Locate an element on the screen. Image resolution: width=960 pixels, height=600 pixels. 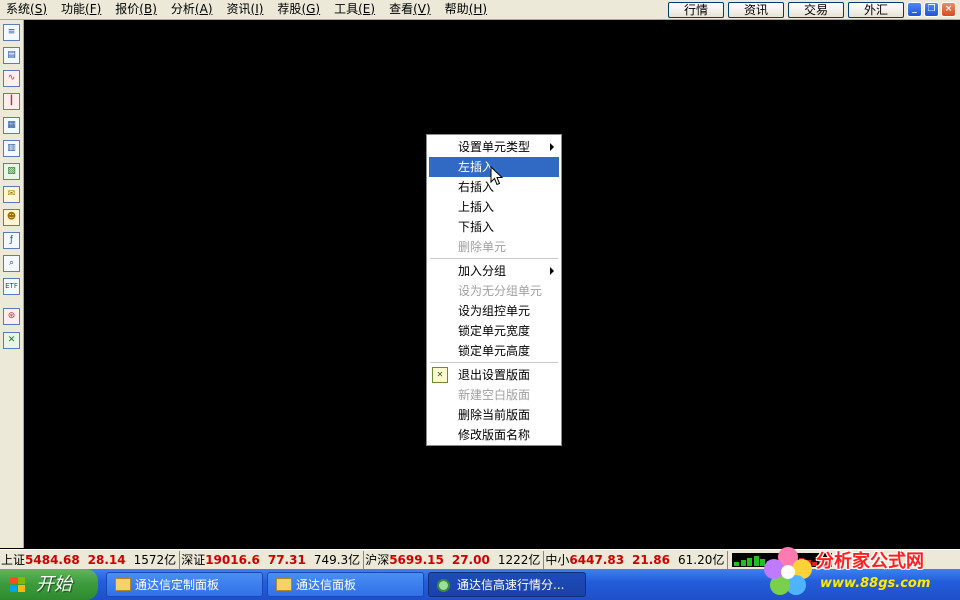
context-item-1-4: 锁定单元高度 is located at coordinates (494, 351).